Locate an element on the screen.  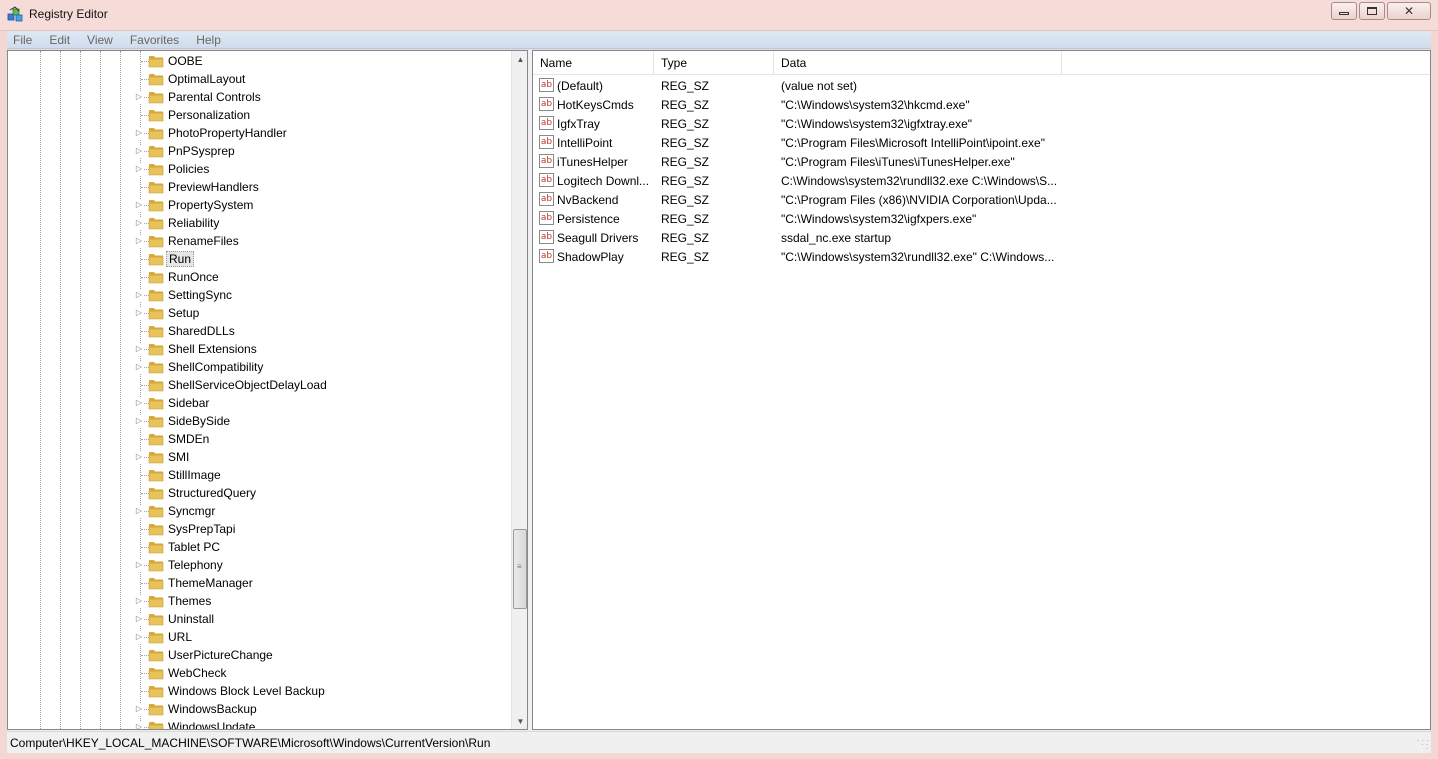
close-button: ✕ is located at coordinates (1409, 11).